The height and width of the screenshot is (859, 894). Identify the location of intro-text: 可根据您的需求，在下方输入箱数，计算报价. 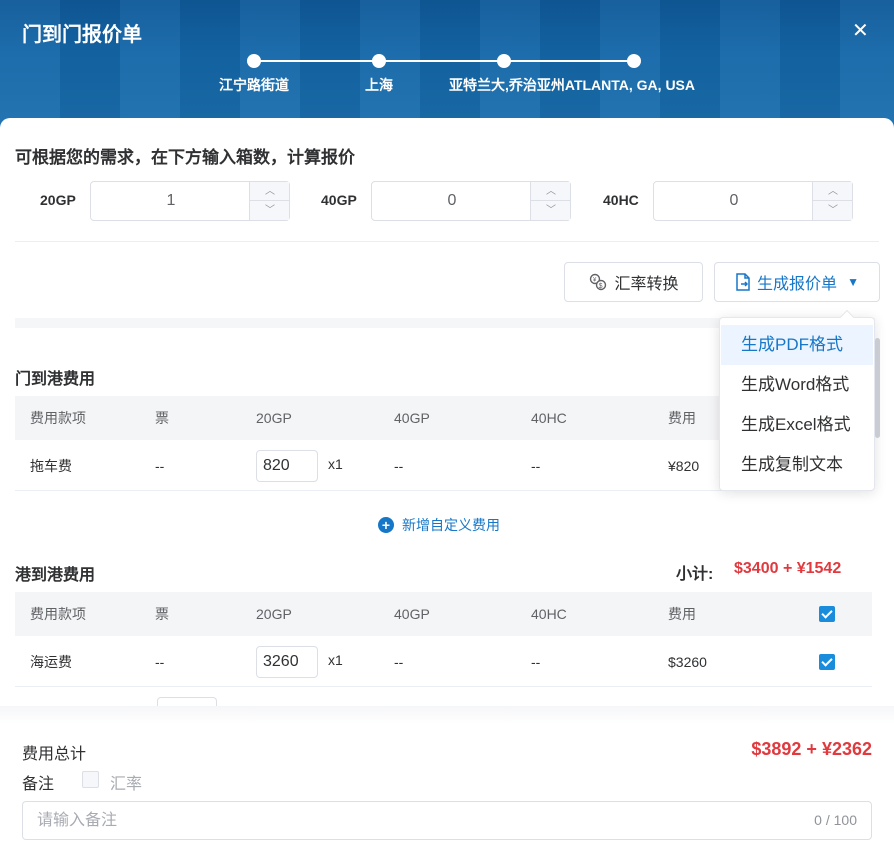
(185, 157).